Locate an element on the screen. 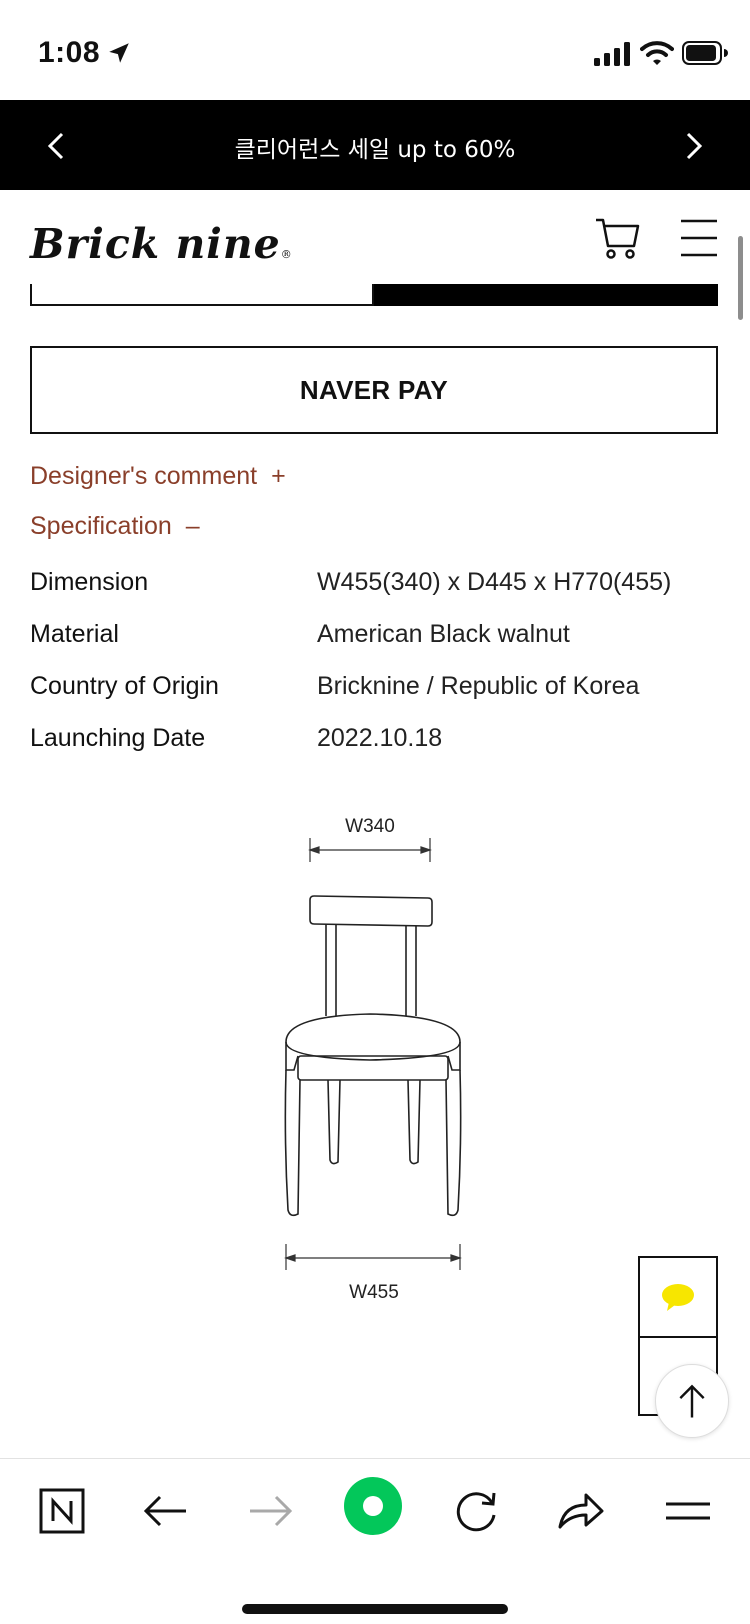  float-divider is located at coordinates (678, 1337).